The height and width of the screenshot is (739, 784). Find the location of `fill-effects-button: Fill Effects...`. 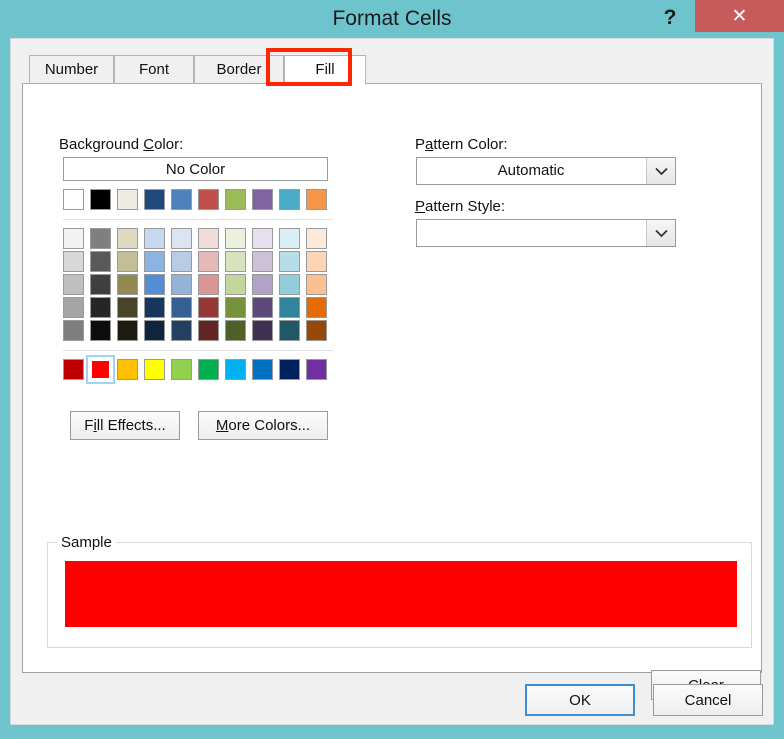

fill-effects-button: Fill Effects... is located at coordinates (125, 425).